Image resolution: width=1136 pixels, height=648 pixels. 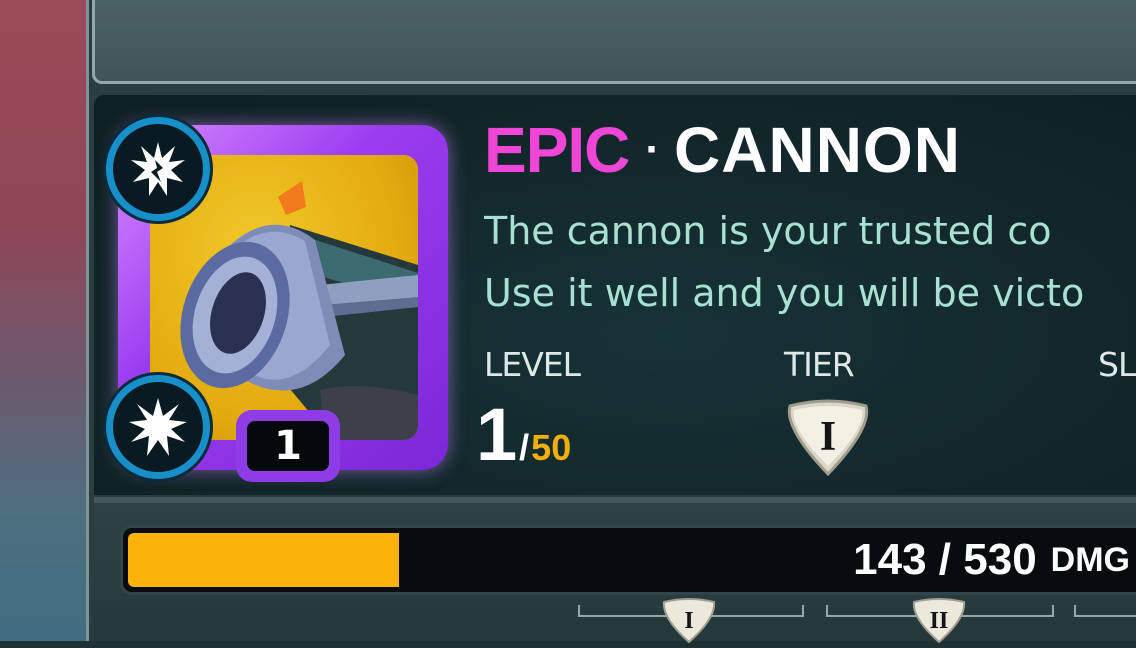 What do you see at coordinates (524, 447) in the screenshot?
I see `level-slash: /` at bounding box center [524, 447].